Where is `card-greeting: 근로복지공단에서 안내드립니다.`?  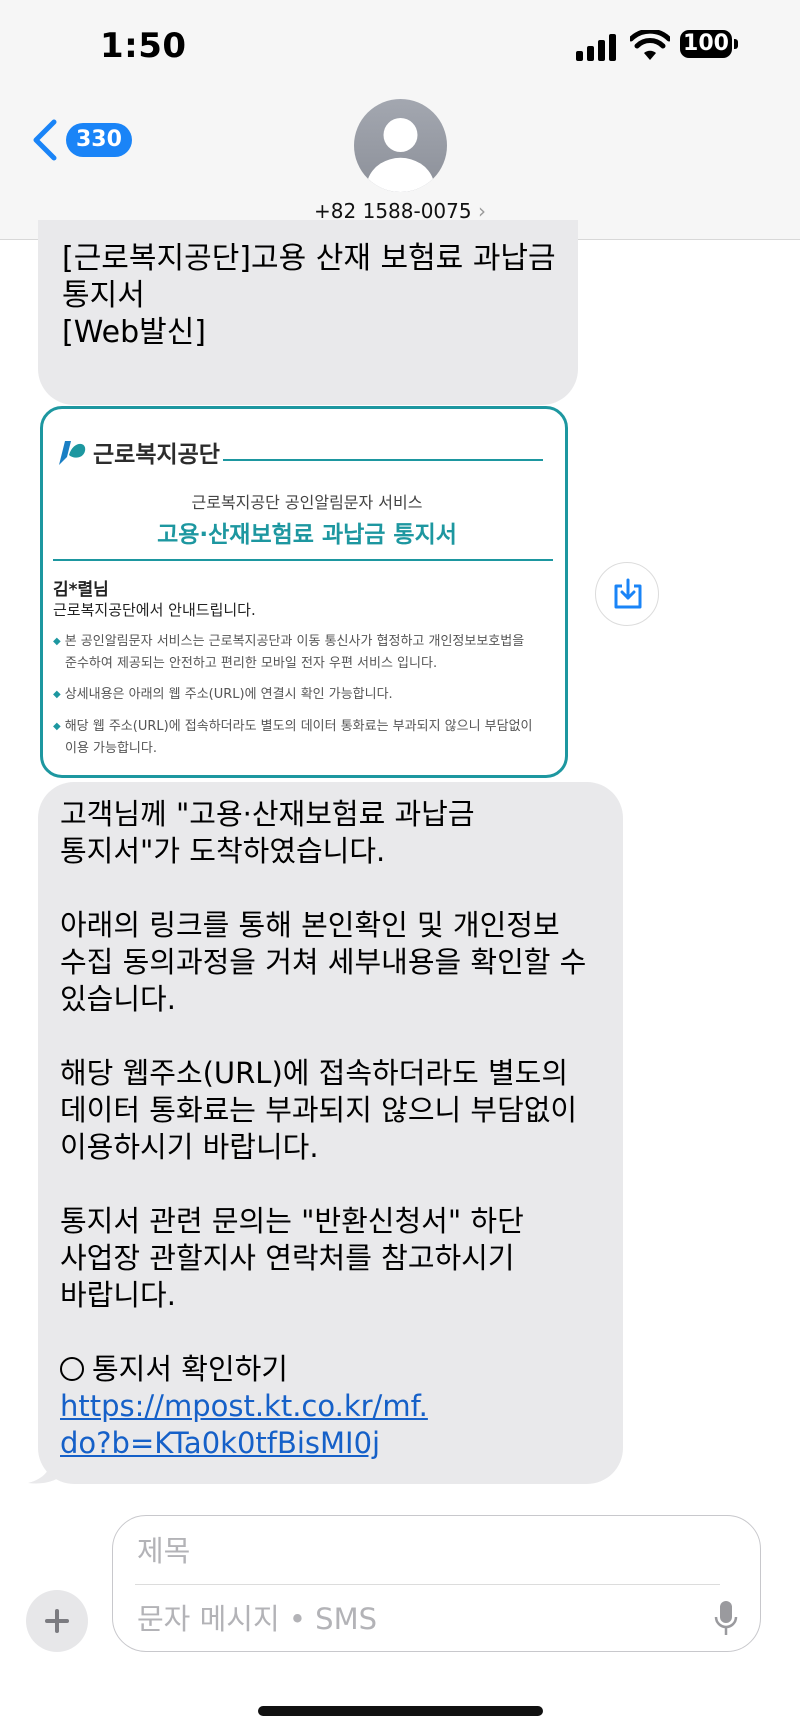 card-greeting: 근로복지공단에서 안내드립니다. is located at coordinates (154, 610).